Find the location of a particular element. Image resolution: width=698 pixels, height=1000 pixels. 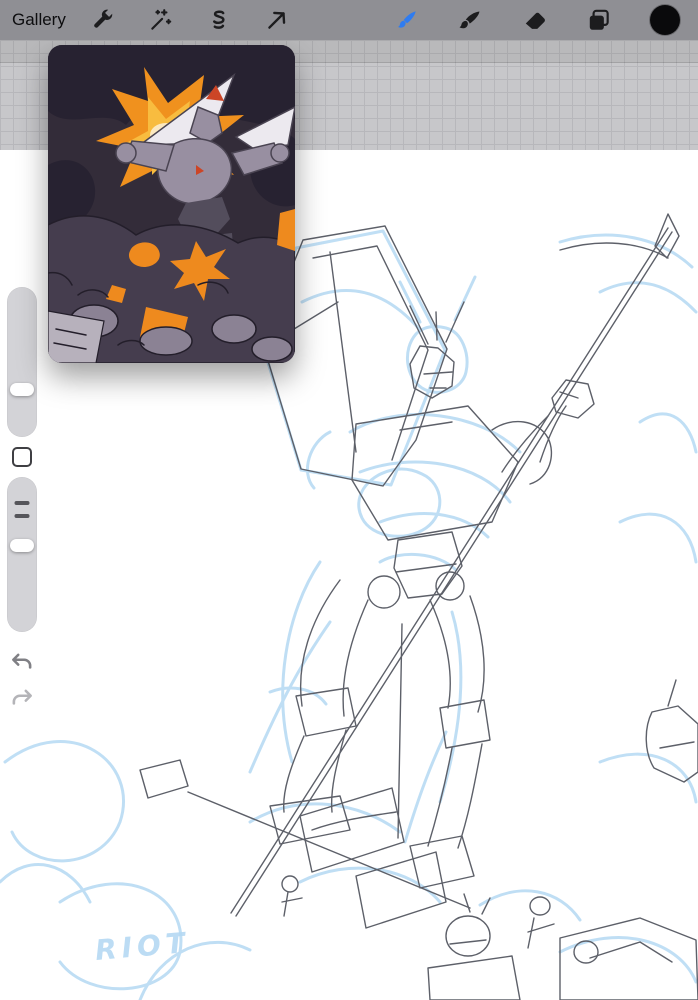

right-tool-group is located at coordinates (540, 20).